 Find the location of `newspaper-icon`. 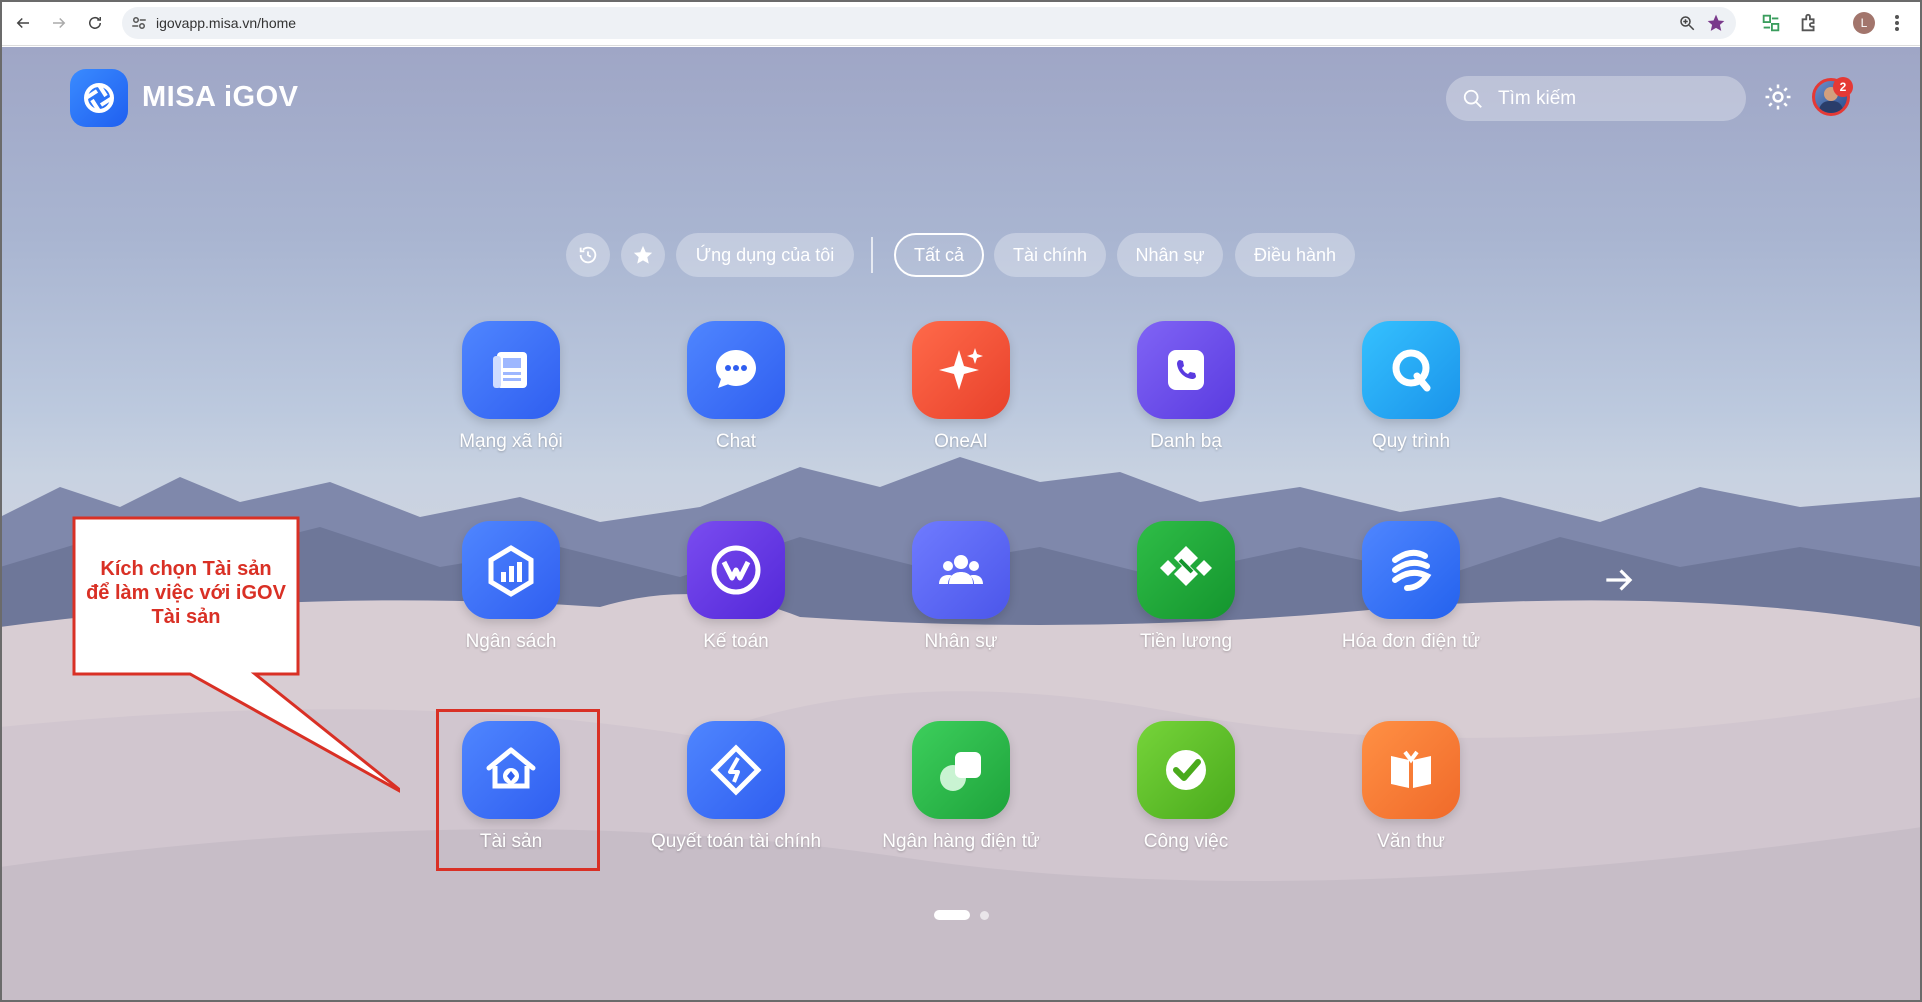

newspaper-icon is located at coordinates (511, 370).